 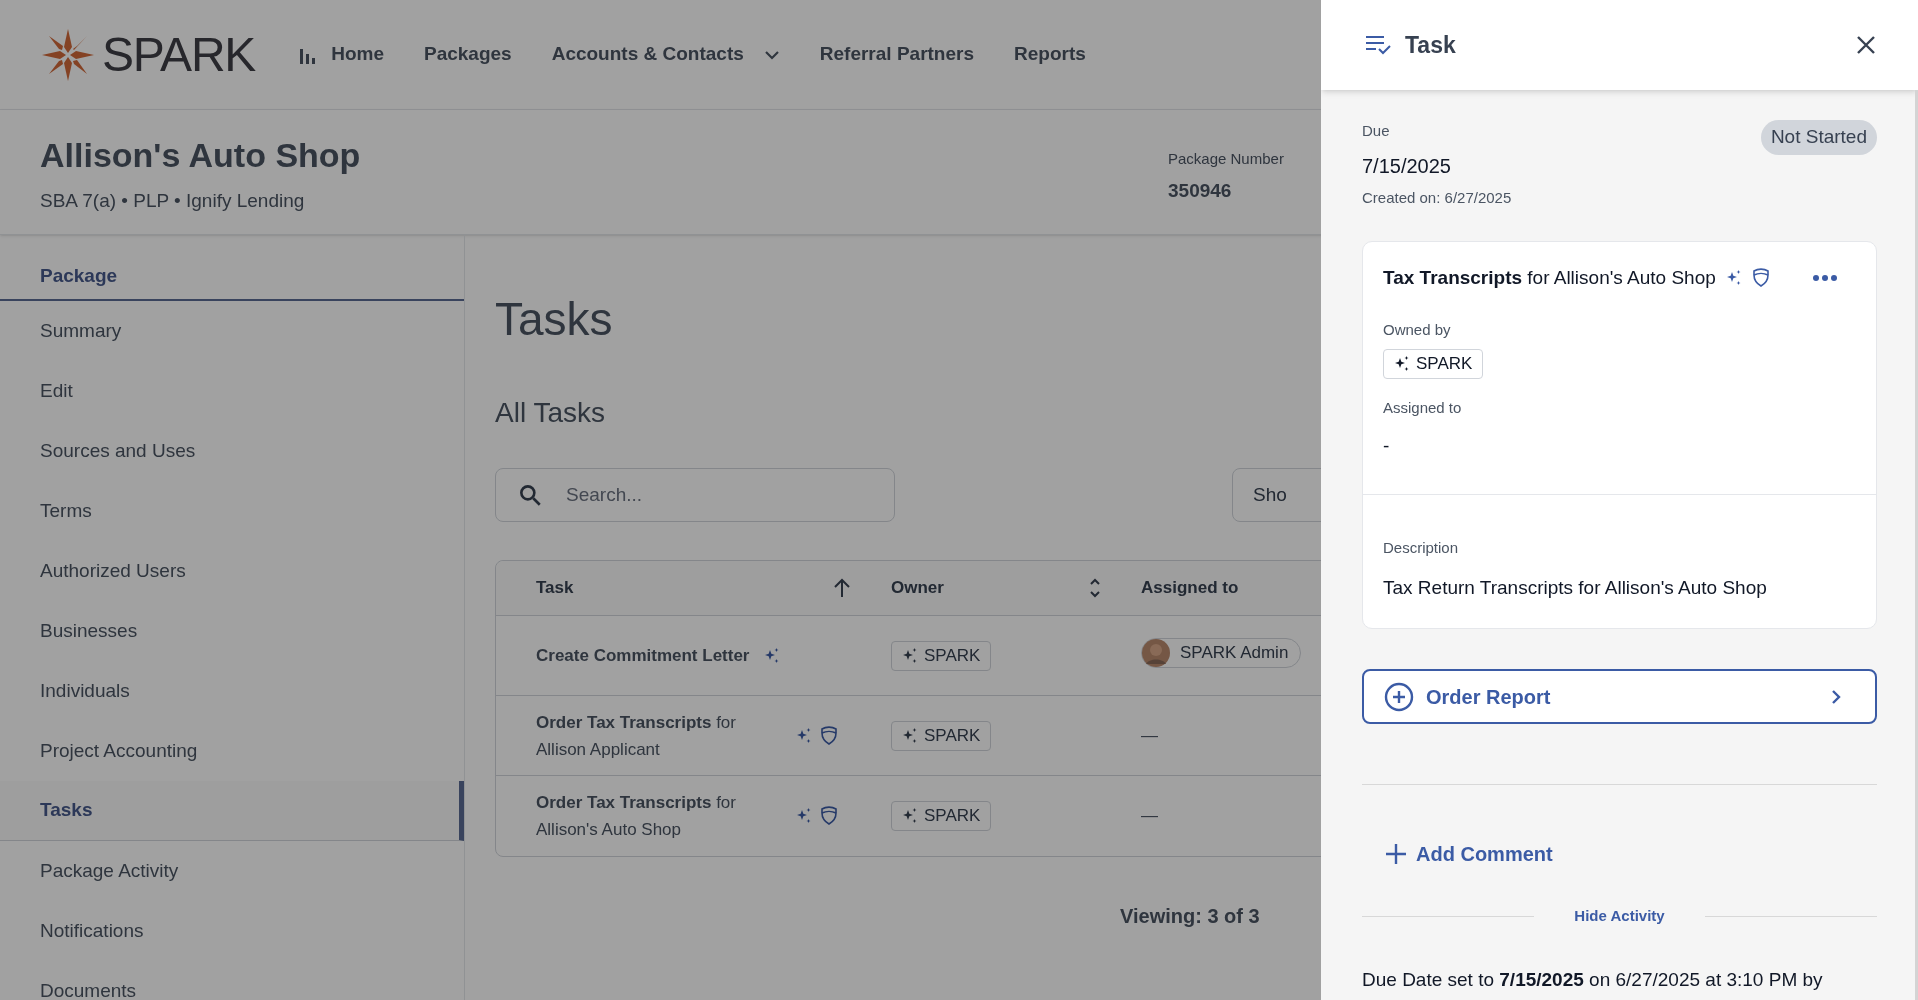 I want to click on sort-icon, so click(x=1095, y=588).